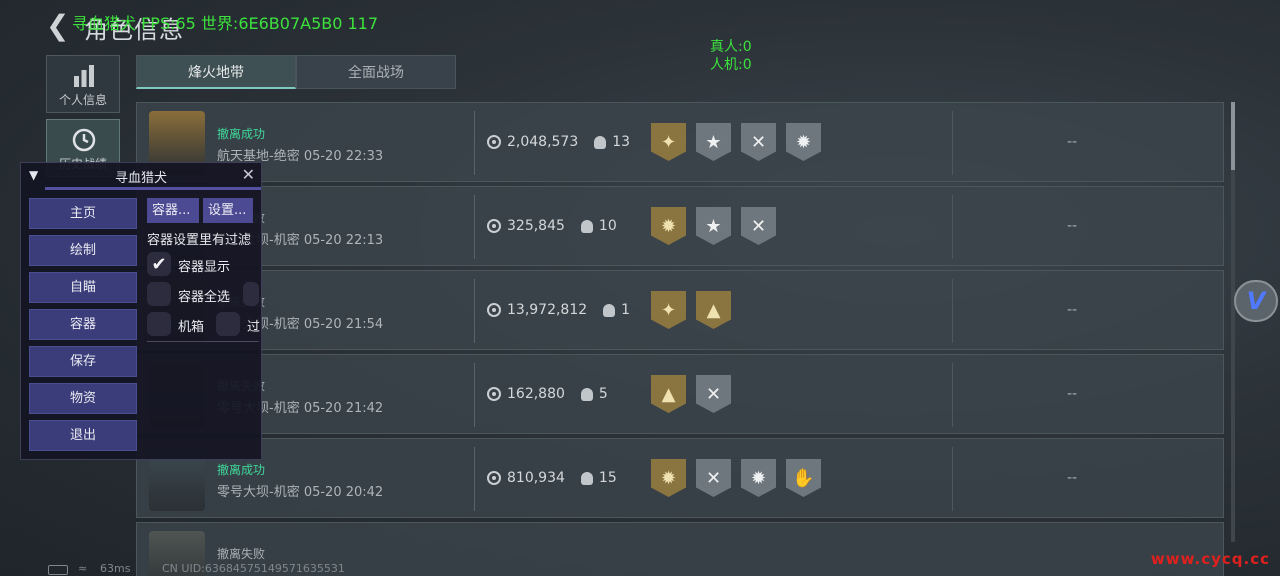 This screenshot has height=576, width=1280. What do you see at coordinates (203, 341) in the screenshot?
I see `panel-separator` at bounding box center [203, 341].